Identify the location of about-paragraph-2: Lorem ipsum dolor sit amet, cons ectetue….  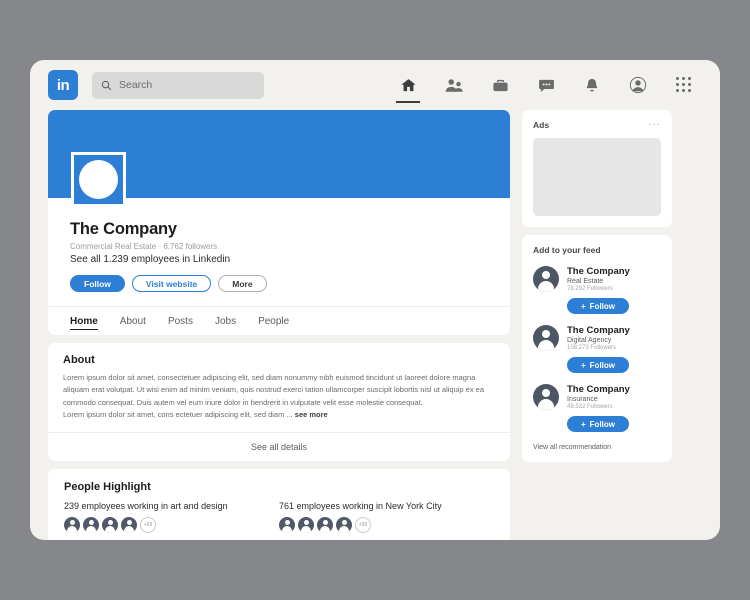
(279, 415).